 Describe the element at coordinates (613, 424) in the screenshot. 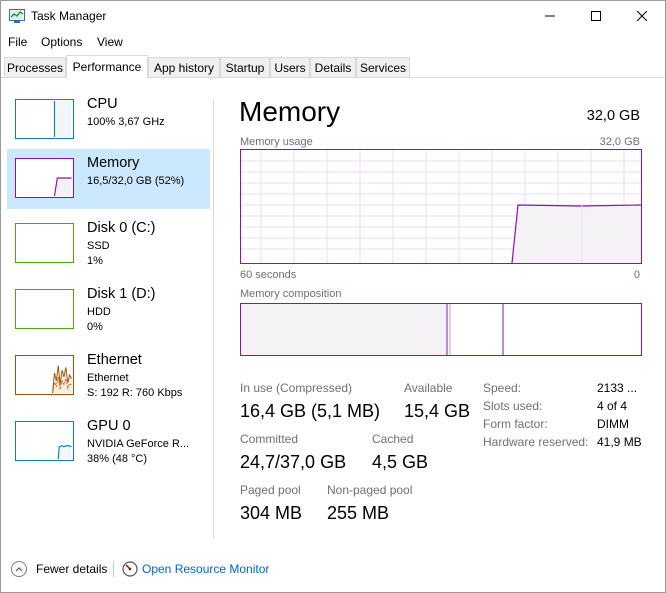

I see `form-factor-value: DIMM` at that location.